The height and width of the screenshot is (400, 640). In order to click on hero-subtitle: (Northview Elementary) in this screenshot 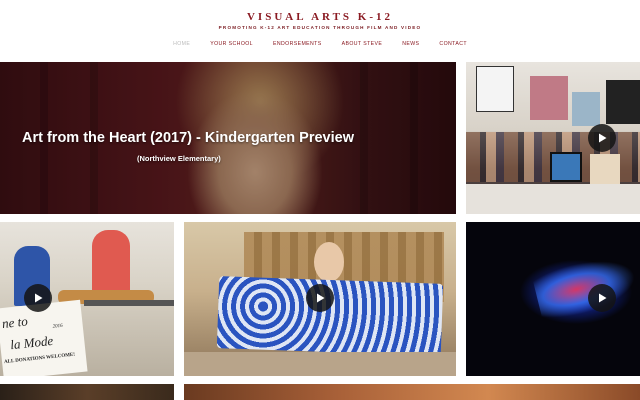, I will do `click(179, 158)`.